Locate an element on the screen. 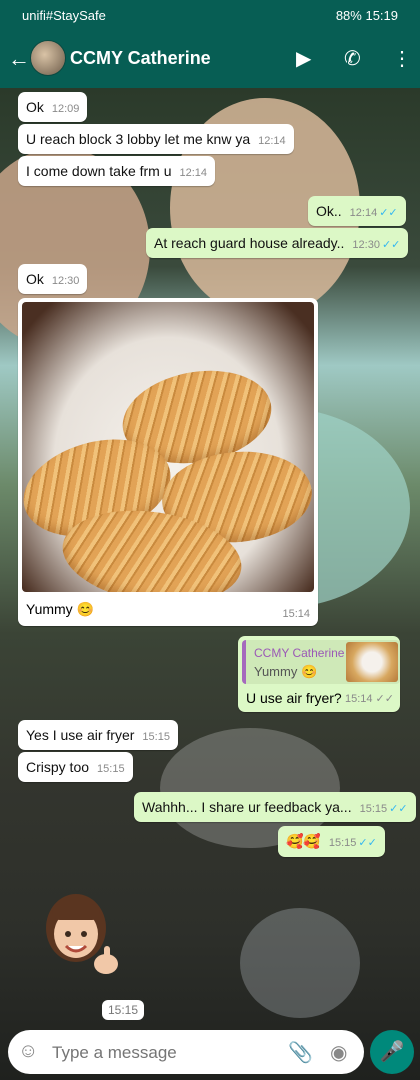 Image resolution: width=420 pixels, height=1080 pixels. reply-text: U use air fryer? is located at coordinates (294, 698).